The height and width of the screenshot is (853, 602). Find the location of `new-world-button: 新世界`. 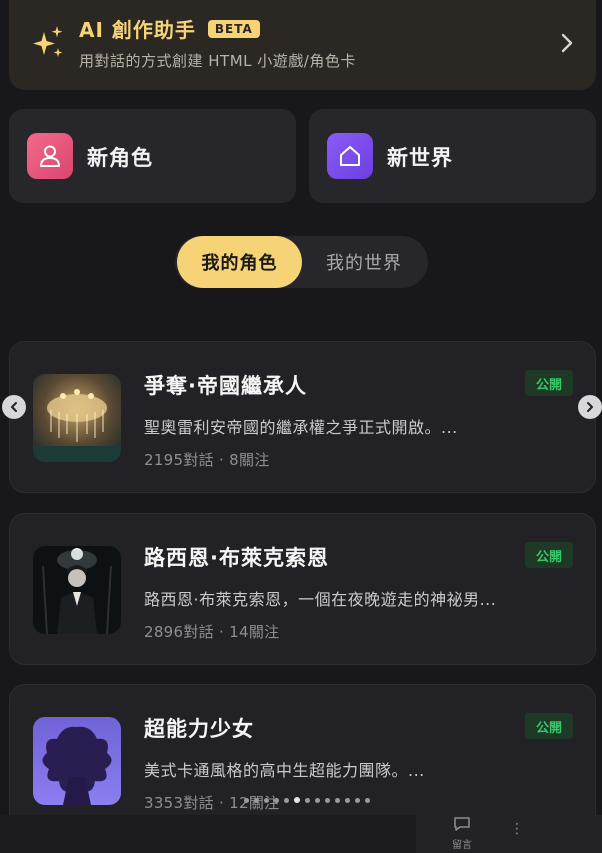

new-world-button: 新世界 is located at coordinates (452, 156).